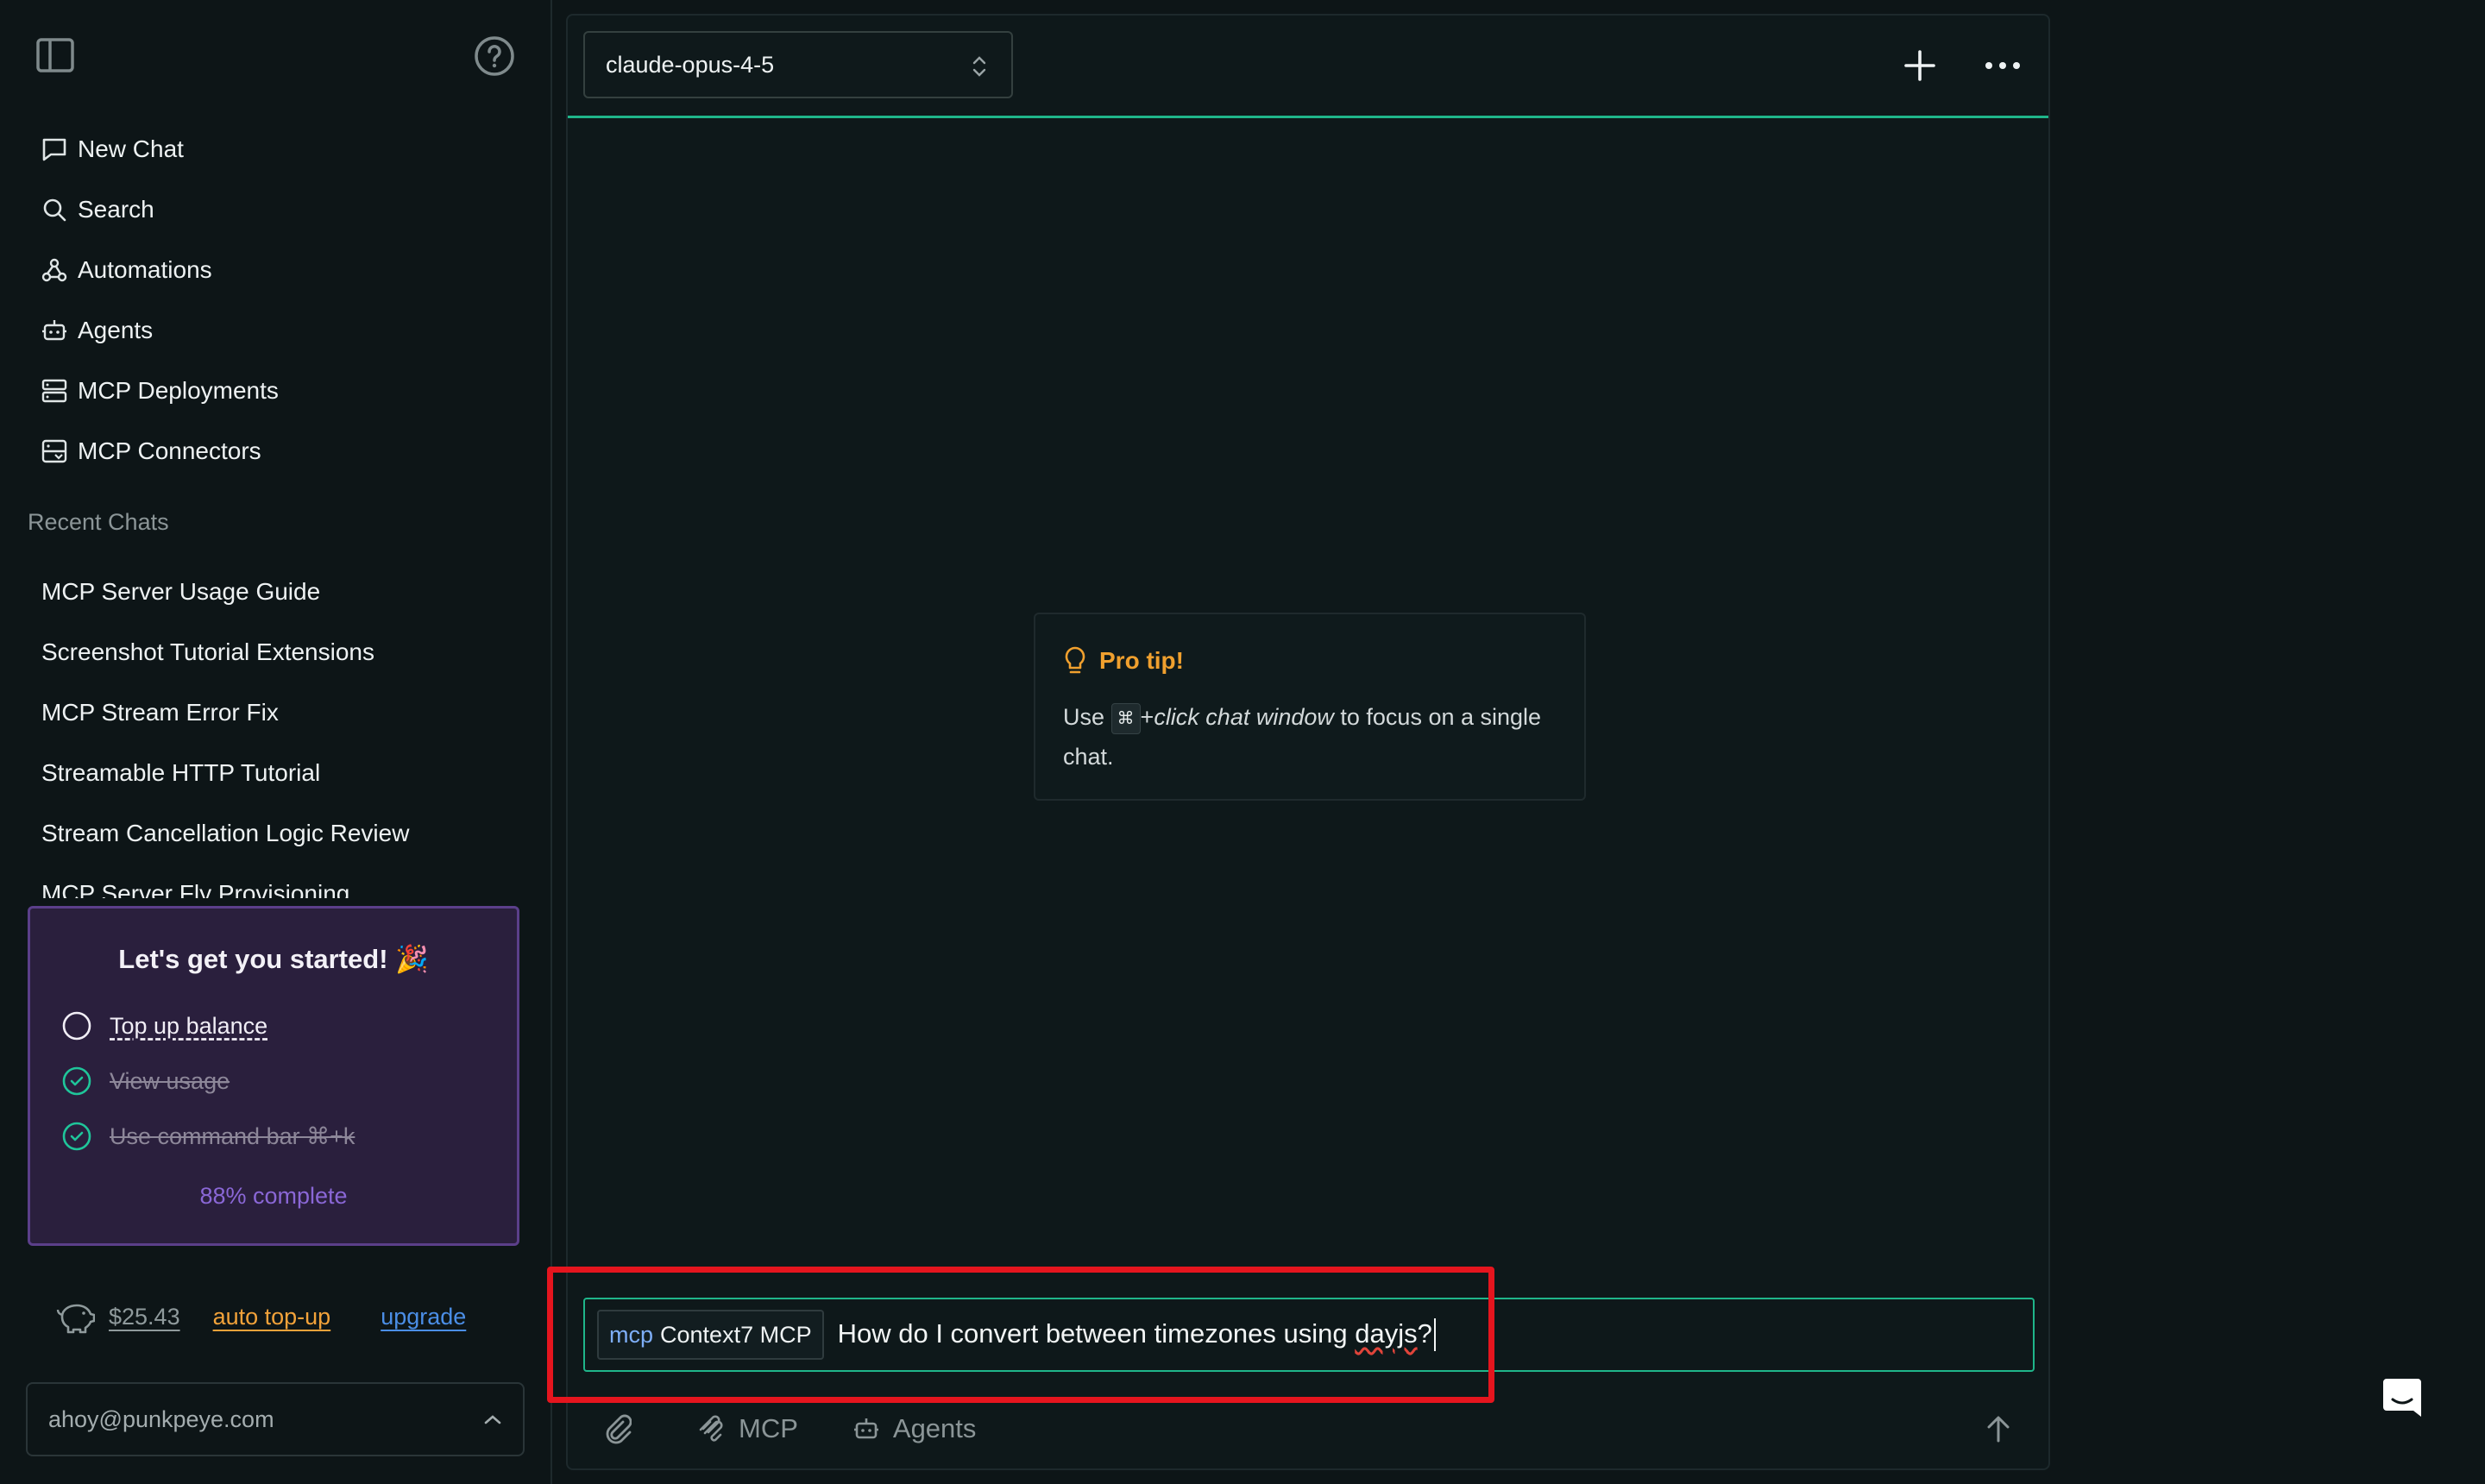 The width and height of the screenshot is (2485, 1484). What do you see at coordinates (272, 1317) in the screenshot?
I see `auto-top-up-link: auto top-up` at bounding box center [272, 1317].